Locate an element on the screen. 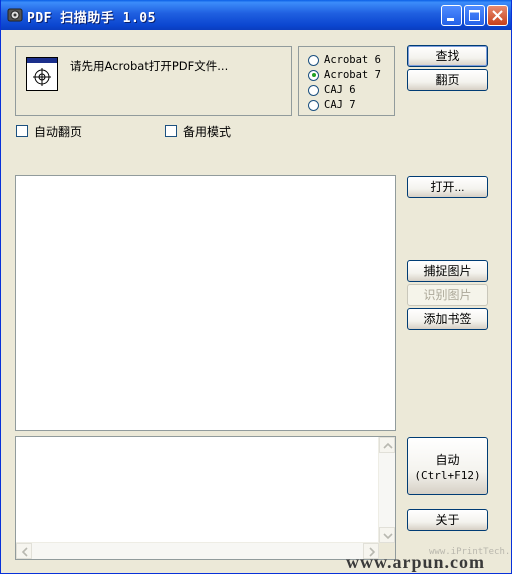 The height and width of the screenshot is (574, 512). add-bookmark-button: 添加书签 is located at coordinates (447, 319).